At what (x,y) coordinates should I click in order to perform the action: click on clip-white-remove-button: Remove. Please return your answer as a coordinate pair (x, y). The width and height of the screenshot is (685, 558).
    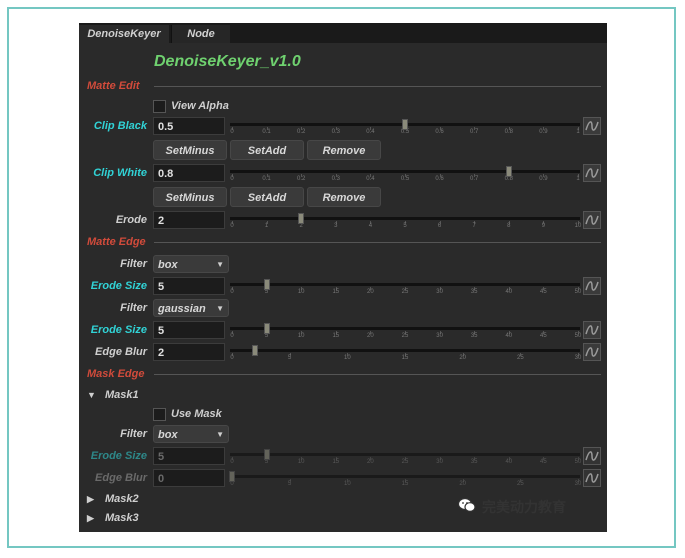
    Looking at the image, I should click on (344, 197).